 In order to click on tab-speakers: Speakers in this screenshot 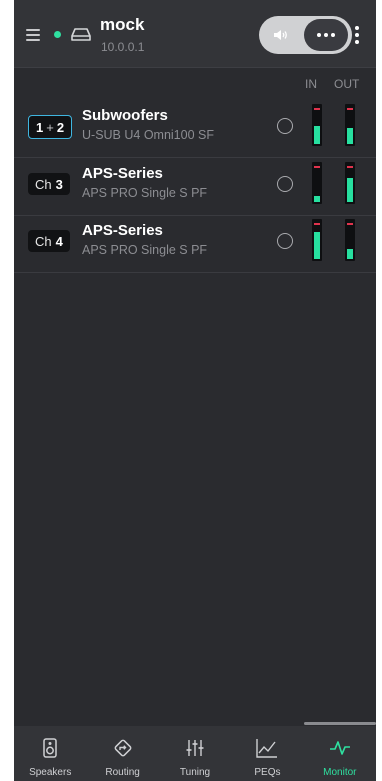, I will do `click(50, 753)`.